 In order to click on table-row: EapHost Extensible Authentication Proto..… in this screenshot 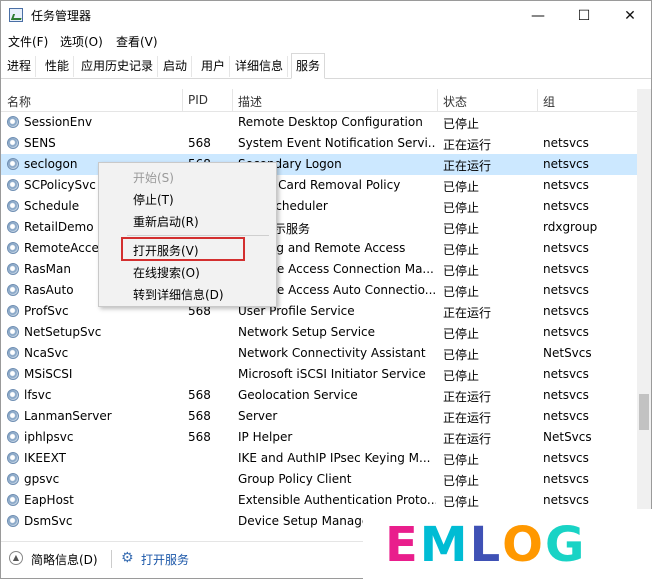, I will do `click(319, 500)`.